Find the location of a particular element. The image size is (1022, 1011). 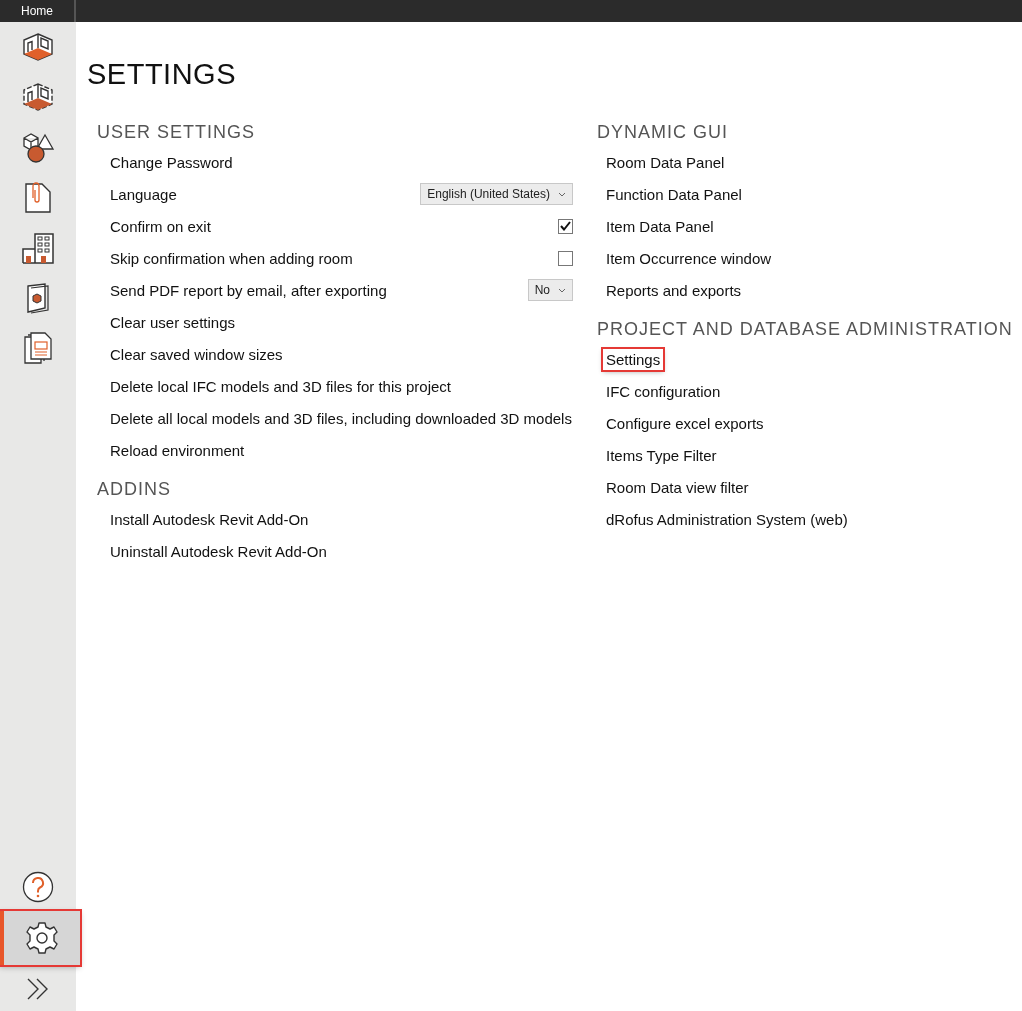

section-heading: DYNAMIC GUI is located at coordinates (663, 132).